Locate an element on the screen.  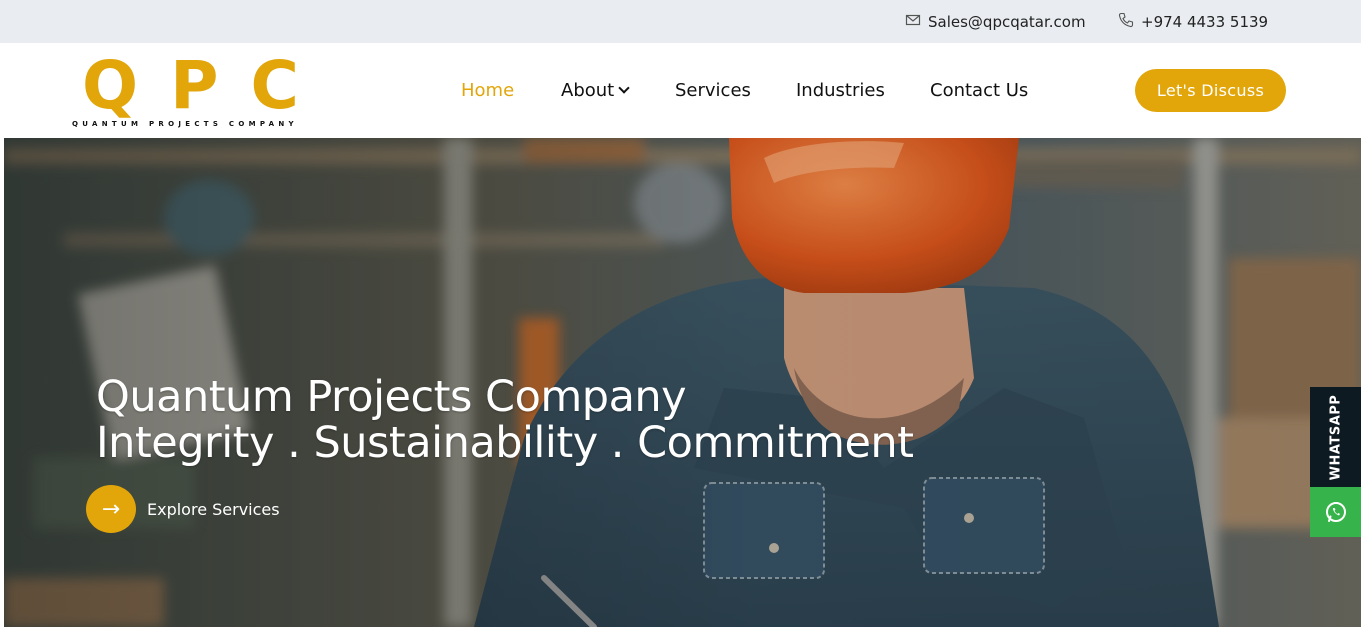
phone-link: +974 4433 5139 is located at coordinates (1193, 21).